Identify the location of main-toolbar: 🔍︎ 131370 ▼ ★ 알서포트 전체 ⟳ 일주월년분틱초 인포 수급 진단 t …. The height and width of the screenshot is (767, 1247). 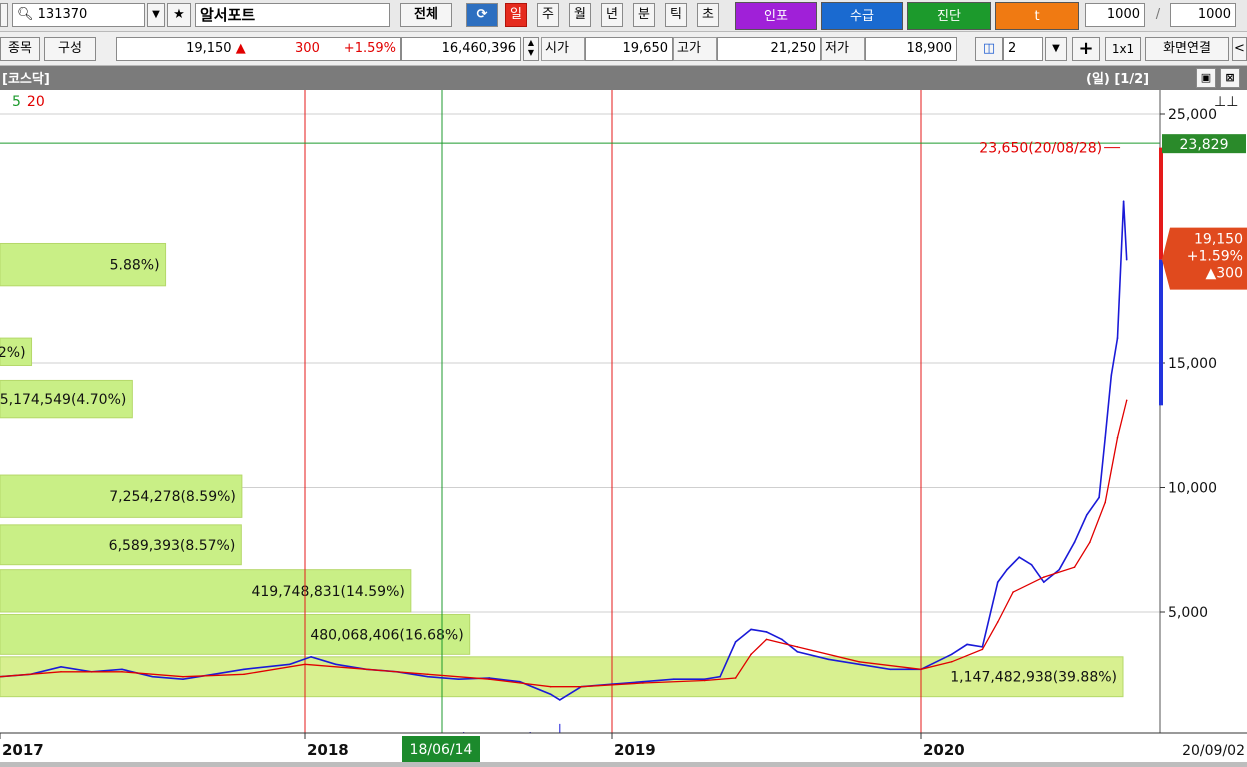
(623, 16).